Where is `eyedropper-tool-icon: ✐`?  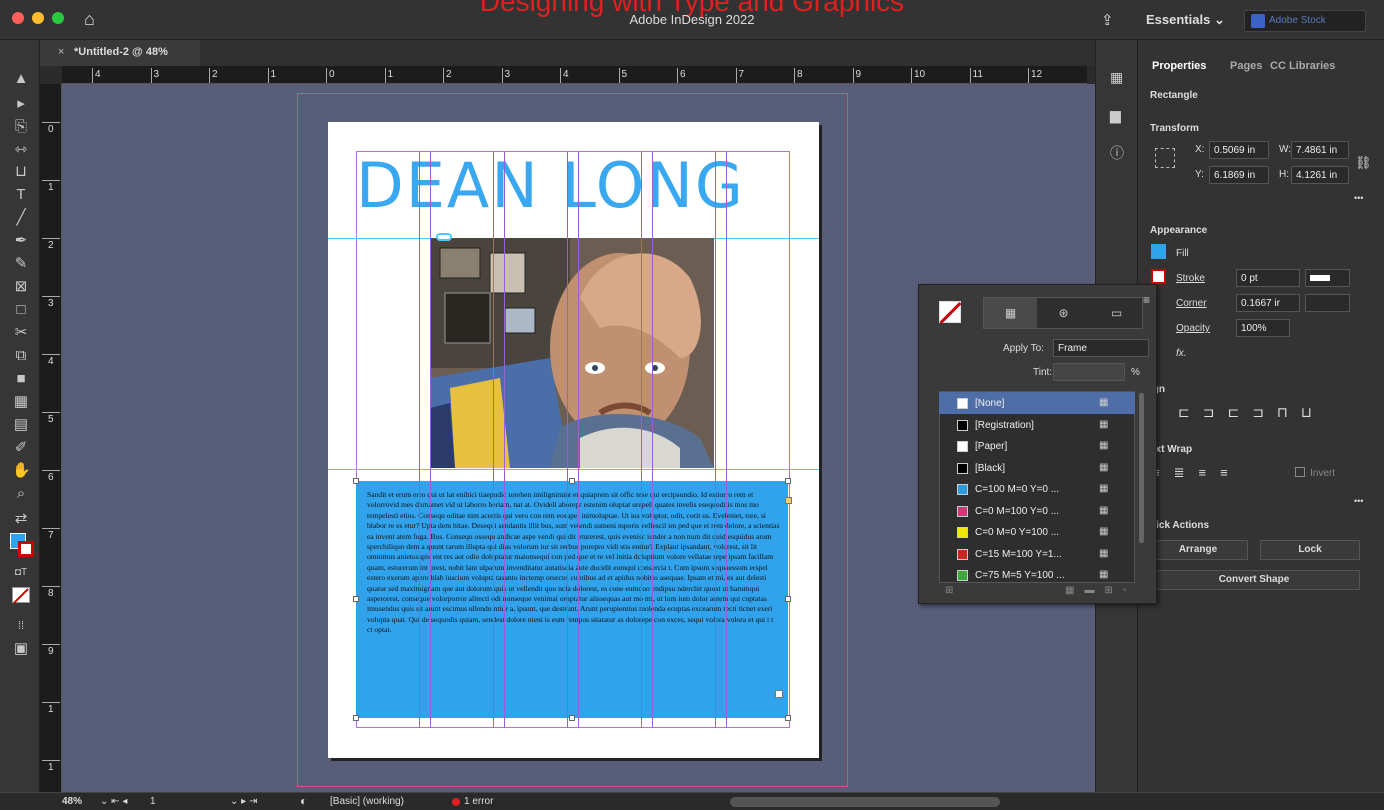 eyedropper-tool-icon: ✐ is located at coordinates (21, 448).